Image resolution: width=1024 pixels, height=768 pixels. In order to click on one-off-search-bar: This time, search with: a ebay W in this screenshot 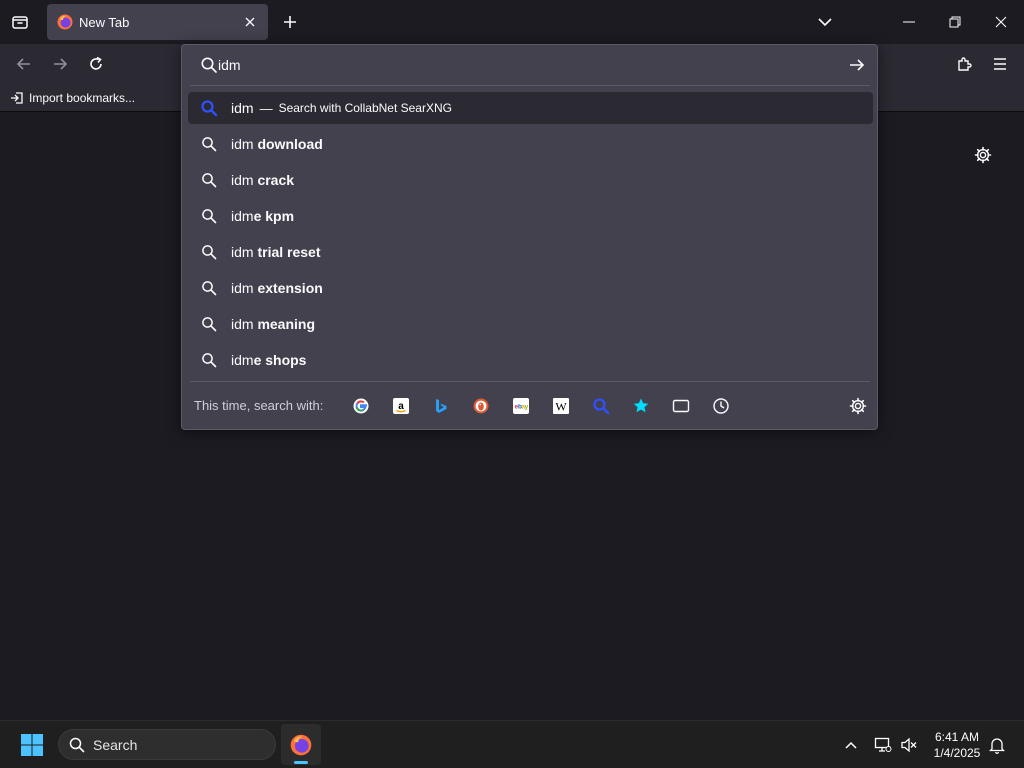, I will do `click(529, 406)`.